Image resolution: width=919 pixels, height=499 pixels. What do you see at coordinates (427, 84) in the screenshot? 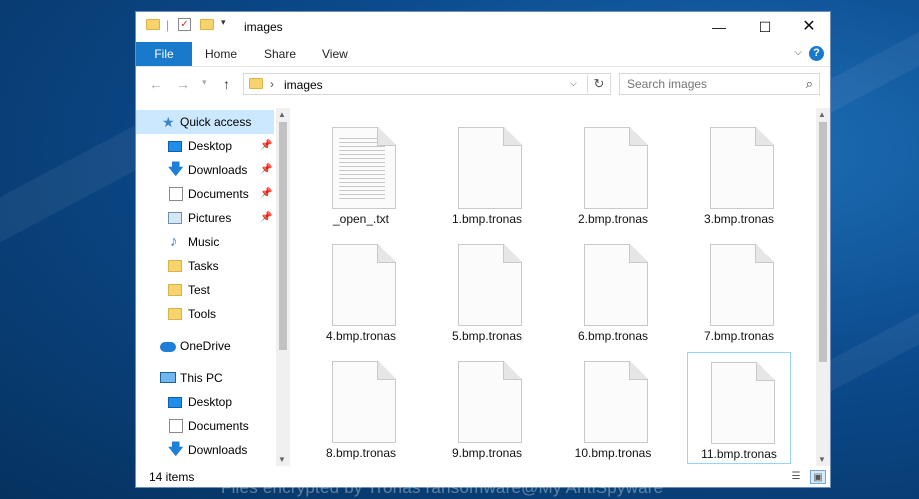
I see `address-bar: › images ⌵ ↻` at bounding box center [427, 84].